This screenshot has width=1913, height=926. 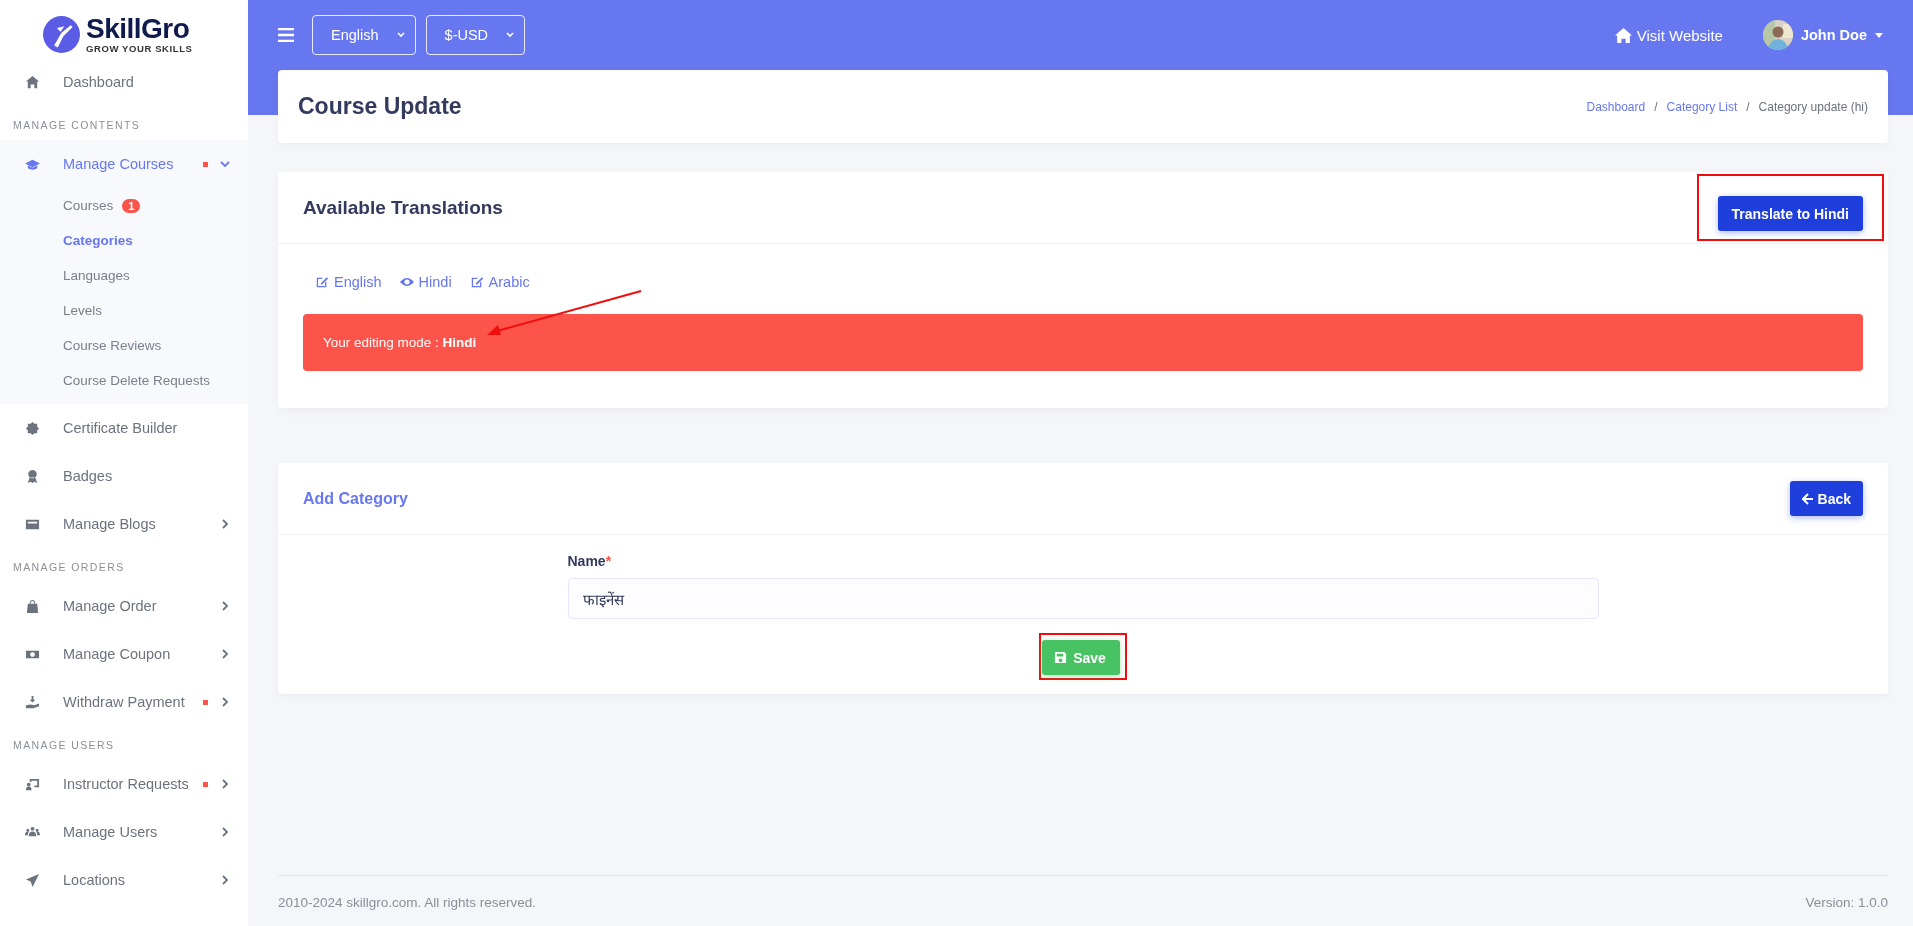 I want to click on sidebar-item: Manage Blogs, so click(x=124, y=524).